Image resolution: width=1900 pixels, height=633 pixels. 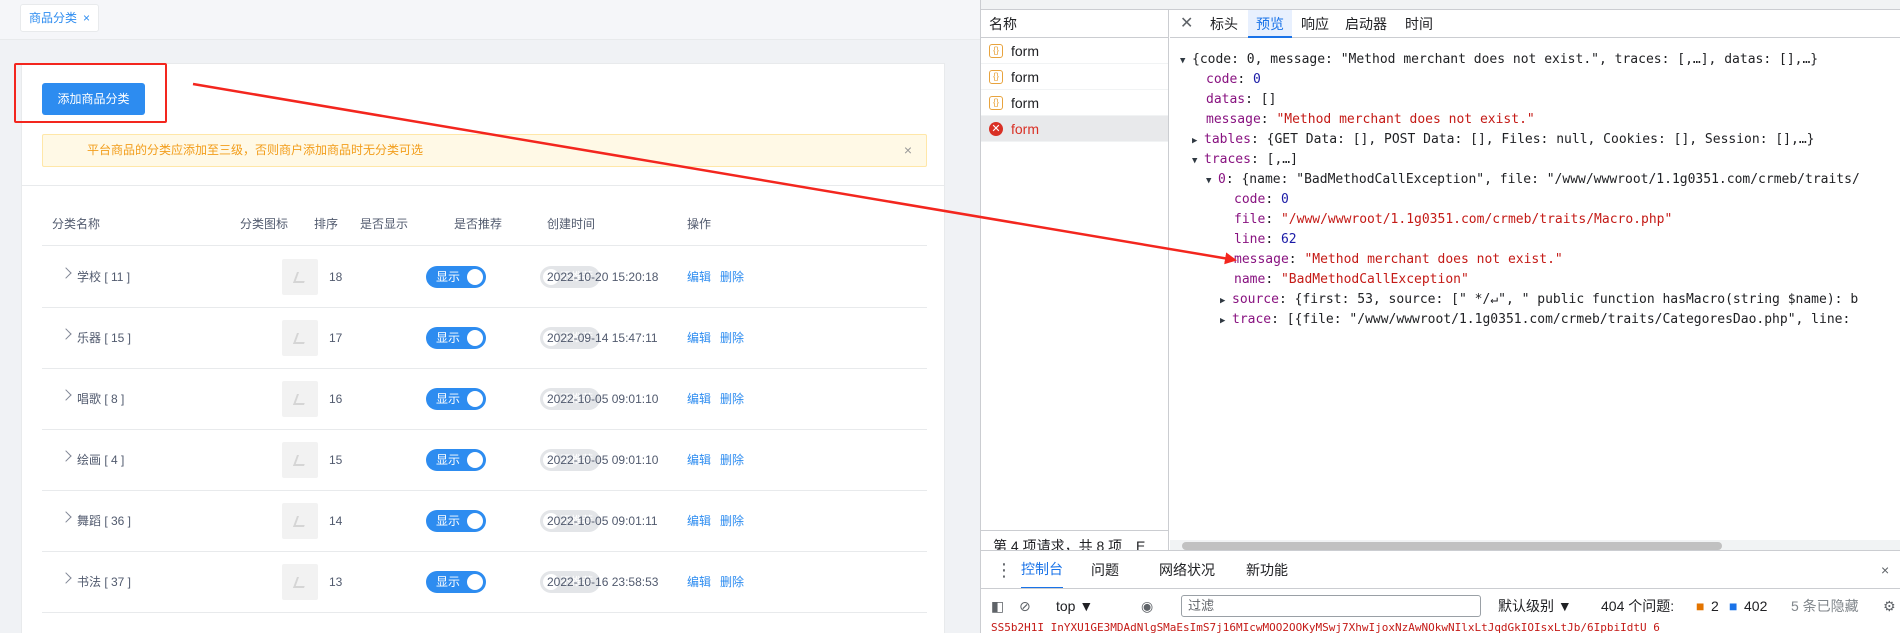 I want to click on add-category-button: 添加商品分类, so click(x=93, y=99).